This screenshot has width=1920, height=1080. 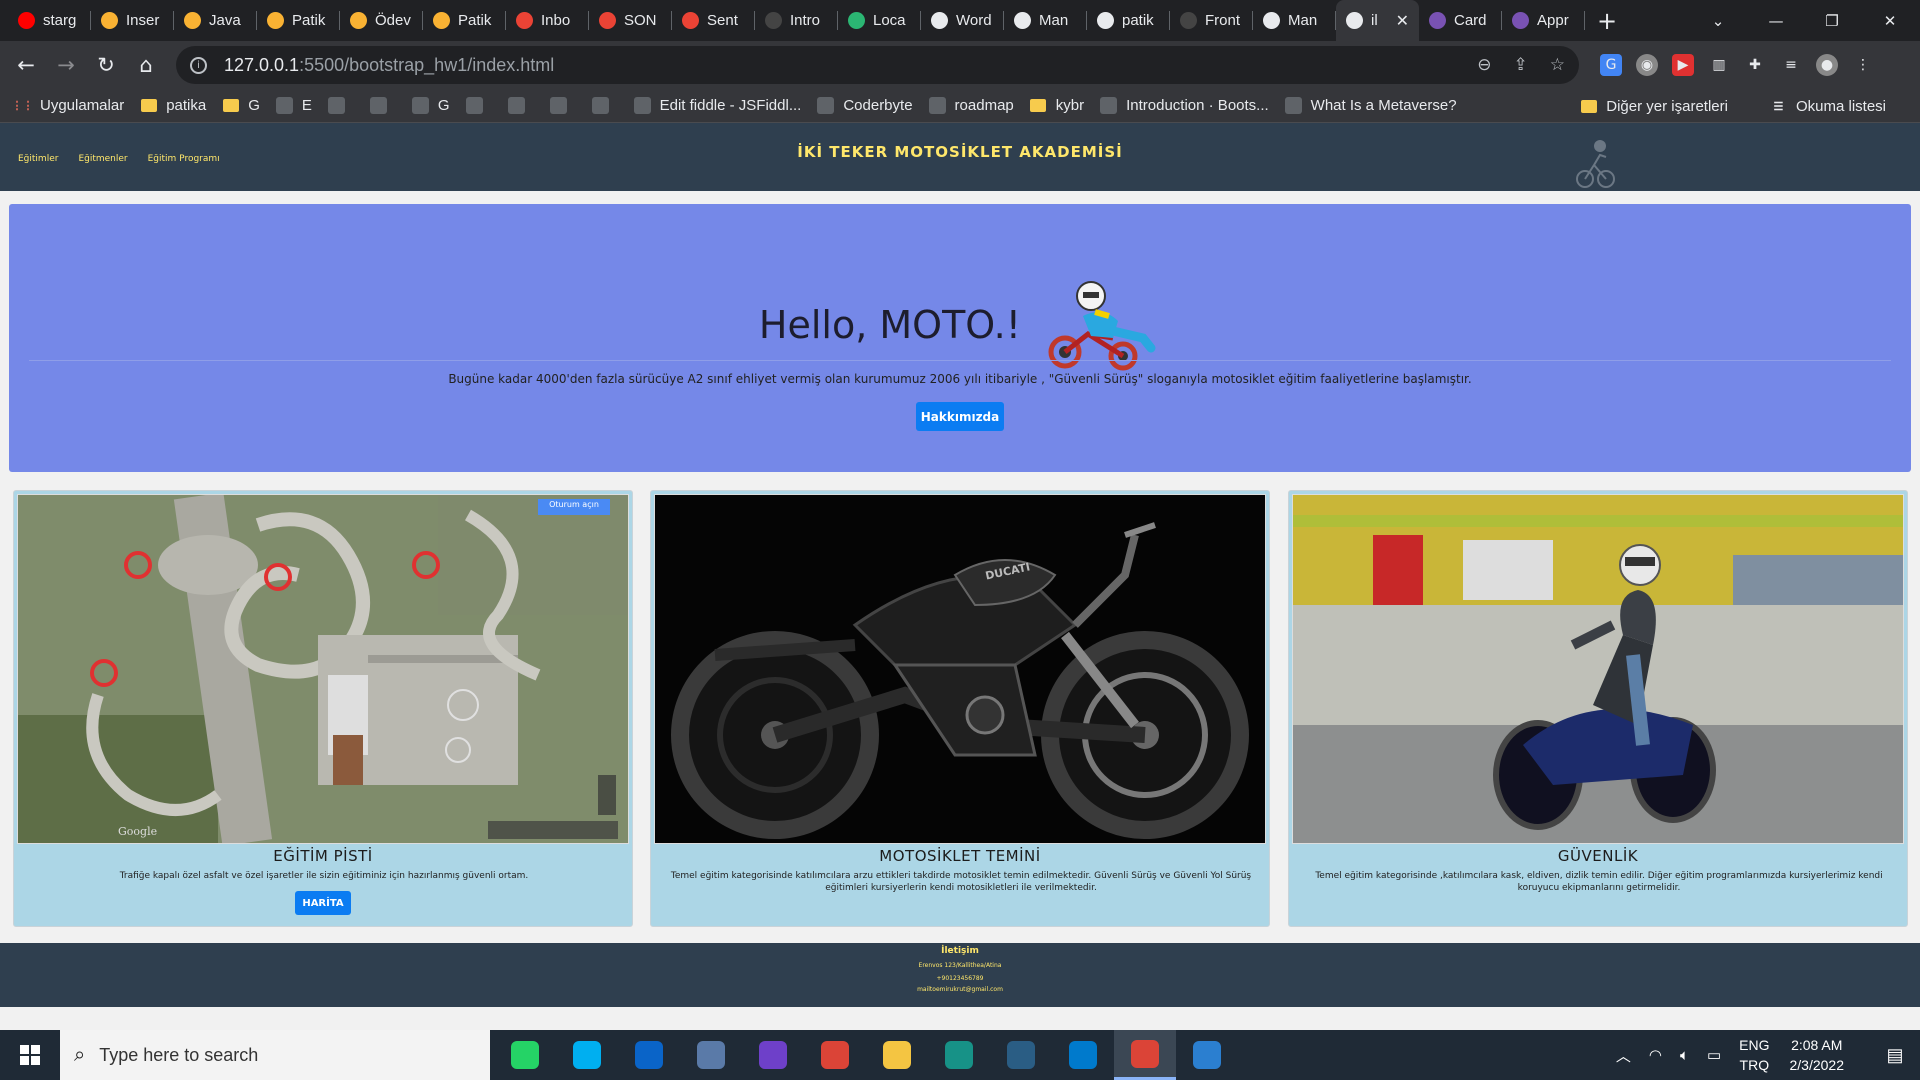 I want to click on browser-tab: Intro, so click(x=796, y=20).